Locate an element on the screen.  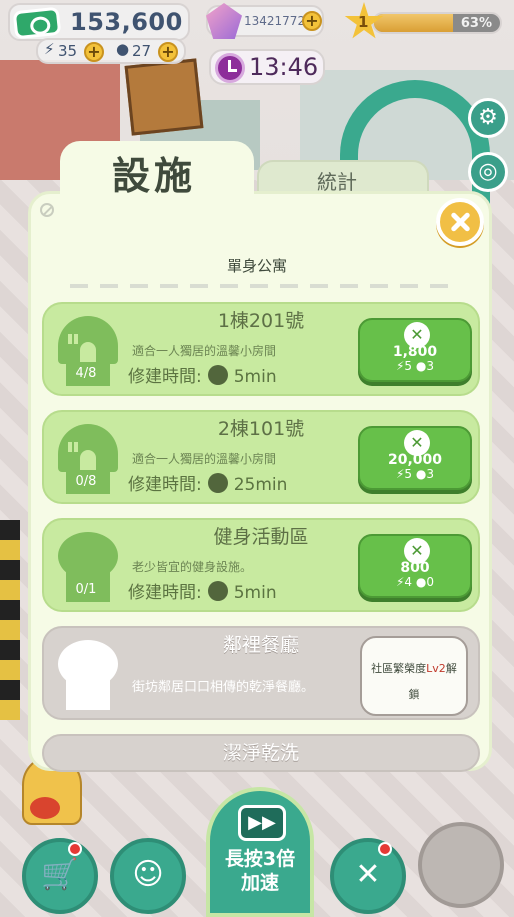
gem-icon is located at coordinates (224, 21).